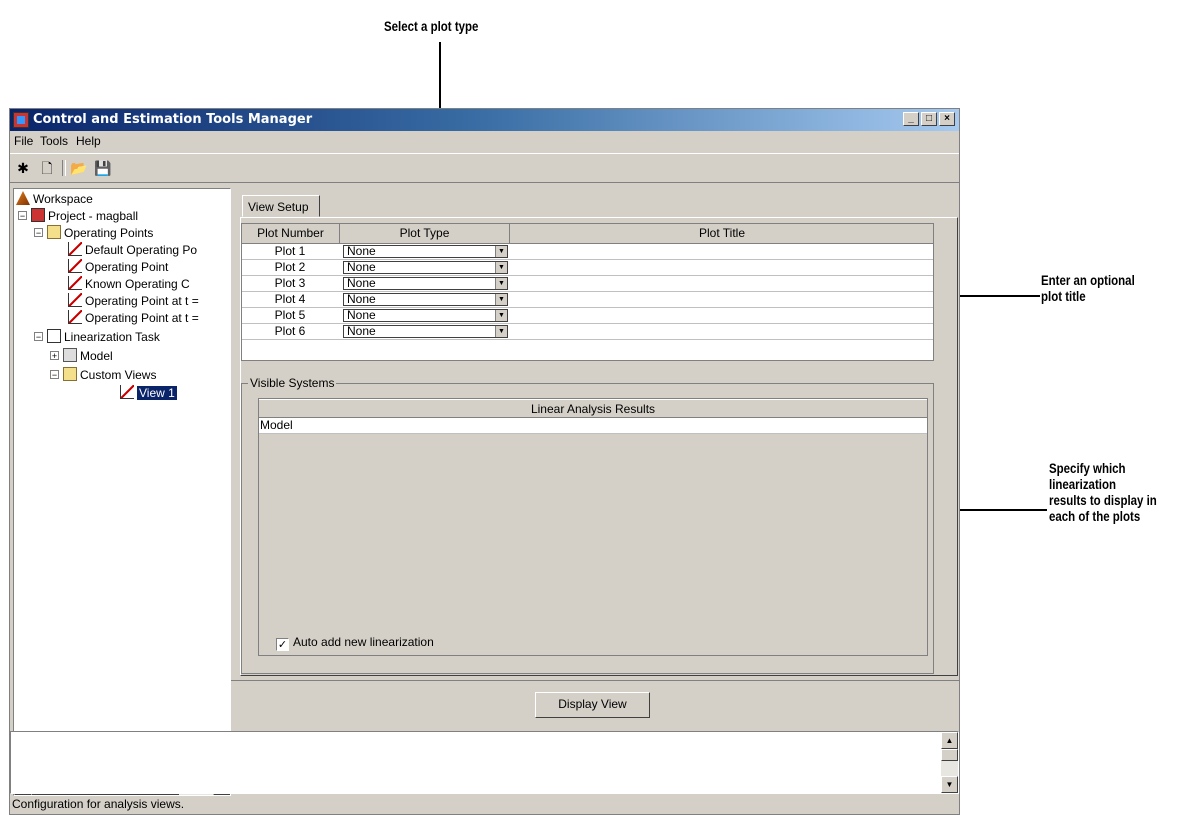 The image size is (1187, 815). What do you see at coordinates (431, 26) in the screenshot?
I see `callout-select-plot-type: Select a plot type` at bounding box center [431, 26].